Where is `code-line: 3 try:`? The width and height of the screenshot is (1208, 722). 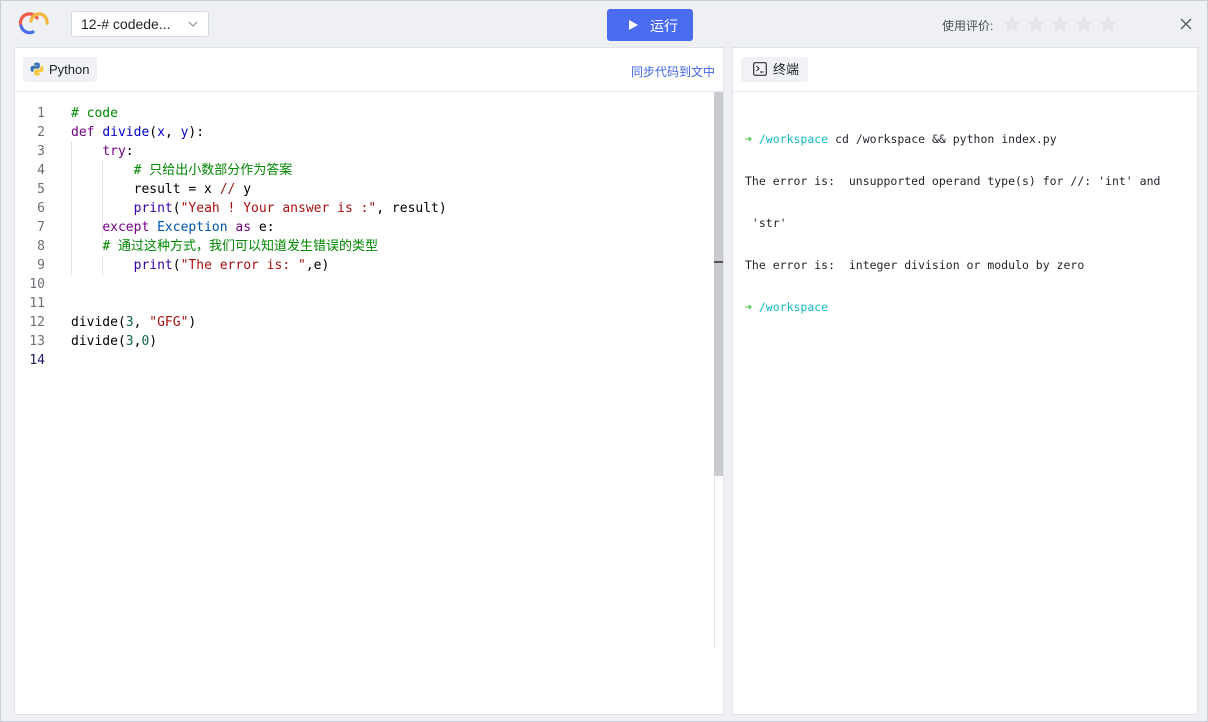
code-line: 3 try: is located at coordinates (360, 151).